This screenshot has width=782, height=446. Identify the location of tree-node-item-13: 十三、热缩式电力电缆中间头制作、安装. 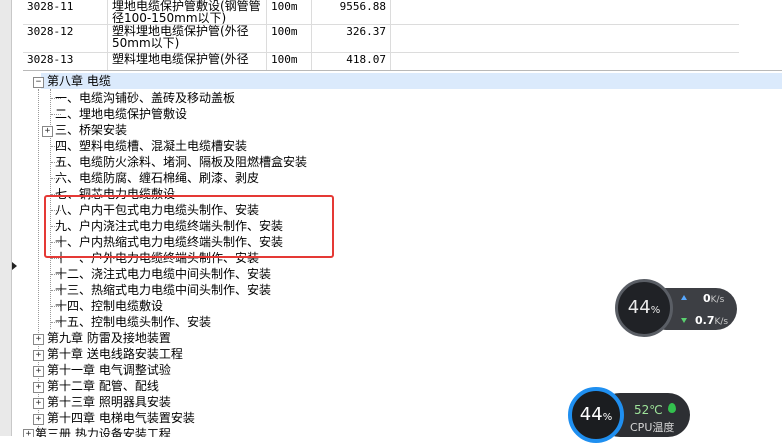
(163, 290).